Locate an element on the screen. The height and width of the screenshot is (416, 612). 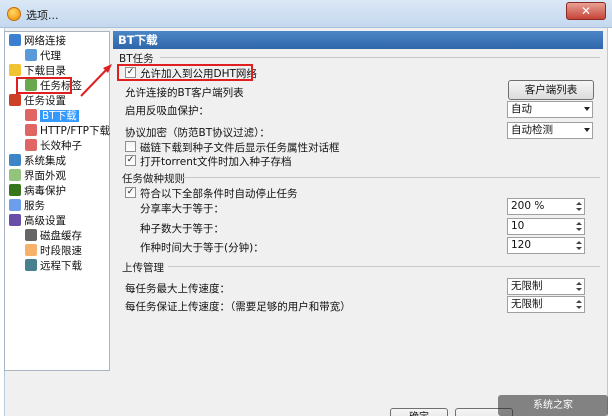
encryption-label: 协议加密（防范BT协议过滤）： is located at coordinates (197, 133).